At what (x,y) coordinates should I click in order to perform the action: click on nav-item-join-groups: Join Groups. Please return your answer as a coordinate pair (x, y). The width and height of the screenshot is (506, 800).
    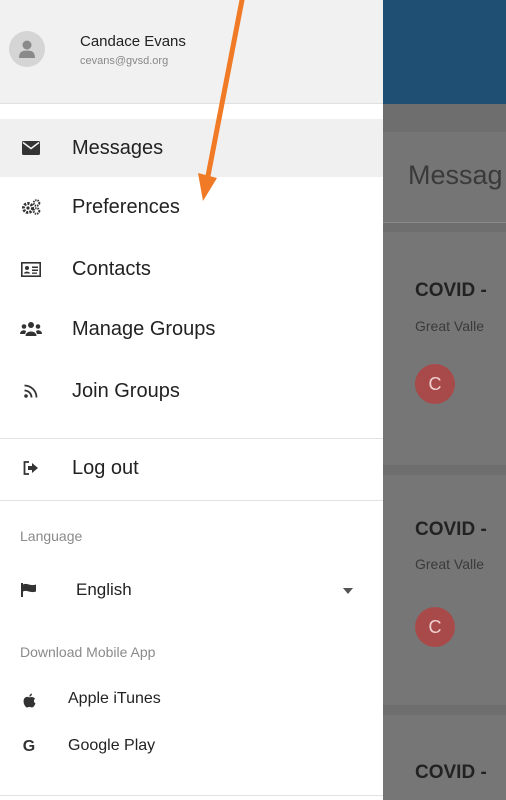
    Looking at the image, I should click on (191, 391).